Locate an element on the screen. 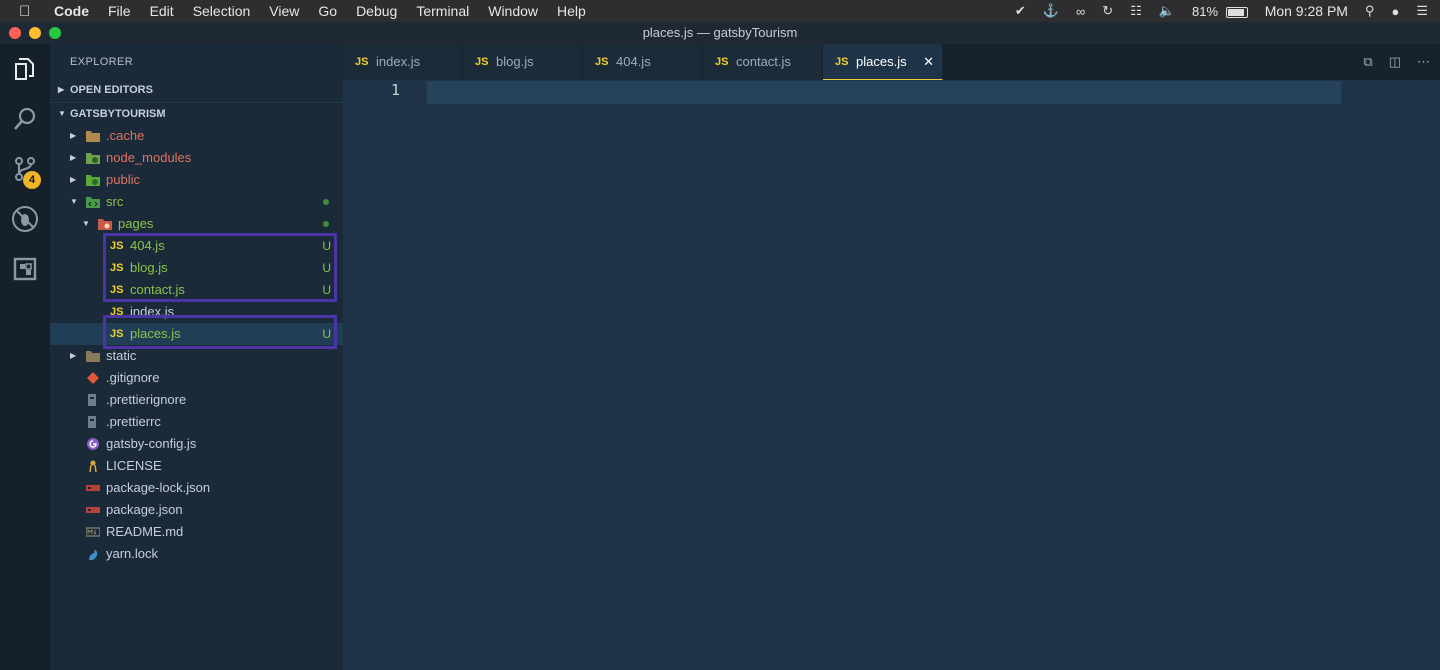 The image size is (1440, 670). license-icon is located at coordinates (93, 466).